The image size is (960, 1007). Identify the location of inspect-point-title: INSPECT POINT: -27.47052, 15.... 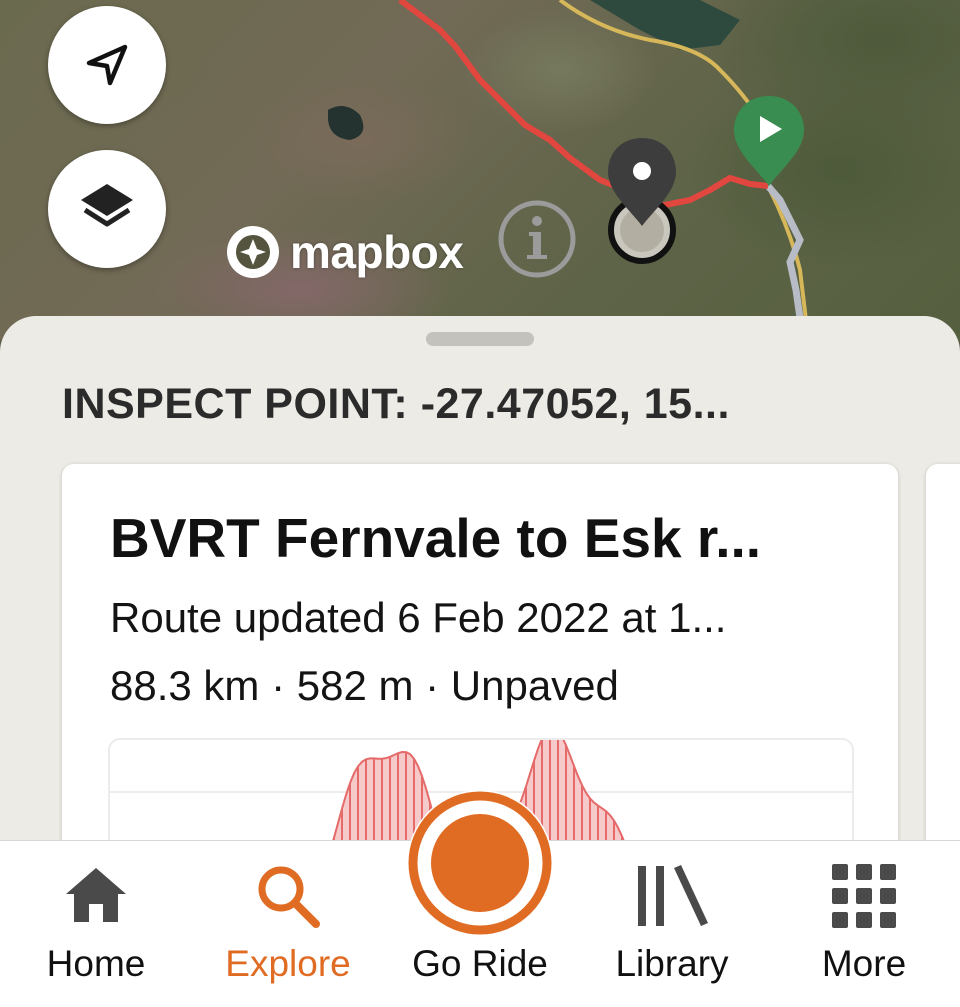
(396, 404).